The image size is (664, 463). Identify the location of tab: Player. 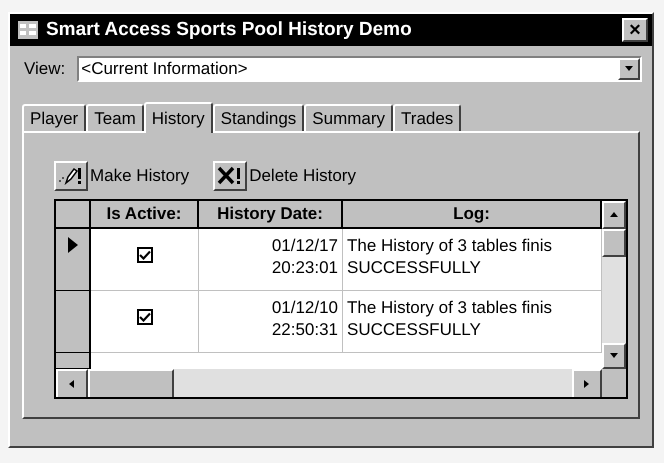
(54, 117).